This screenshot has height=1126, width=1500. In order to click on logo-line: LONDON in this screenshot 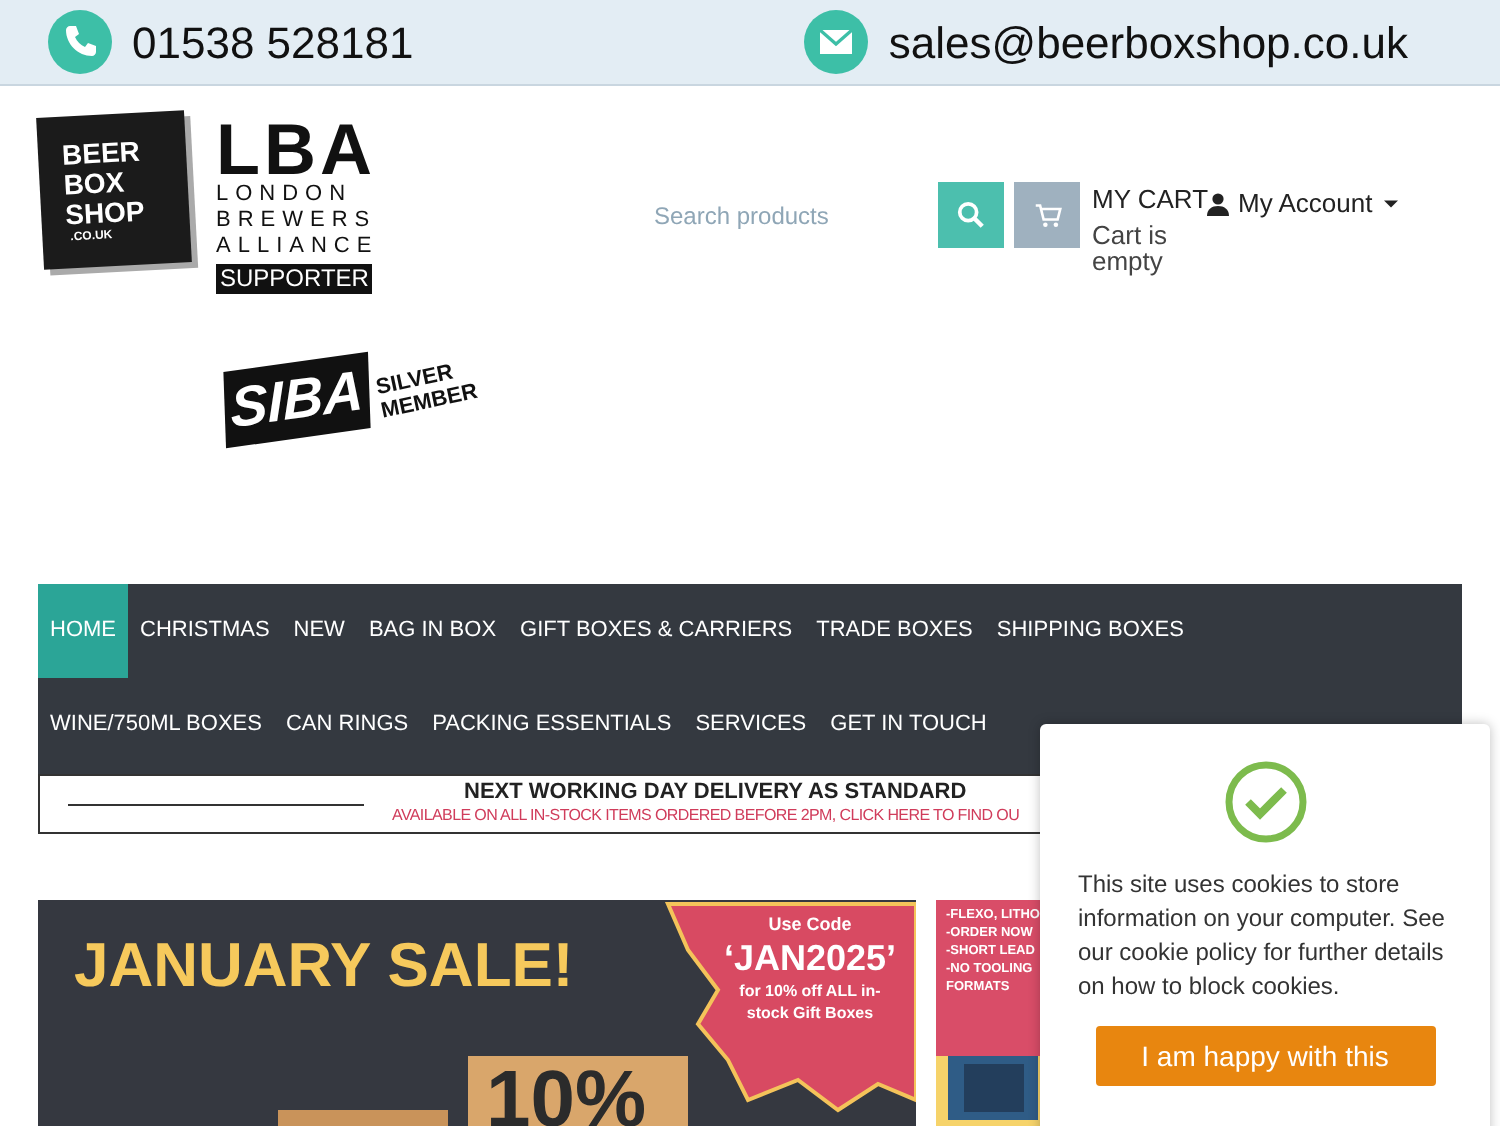, I will do `click(284, 195)`.